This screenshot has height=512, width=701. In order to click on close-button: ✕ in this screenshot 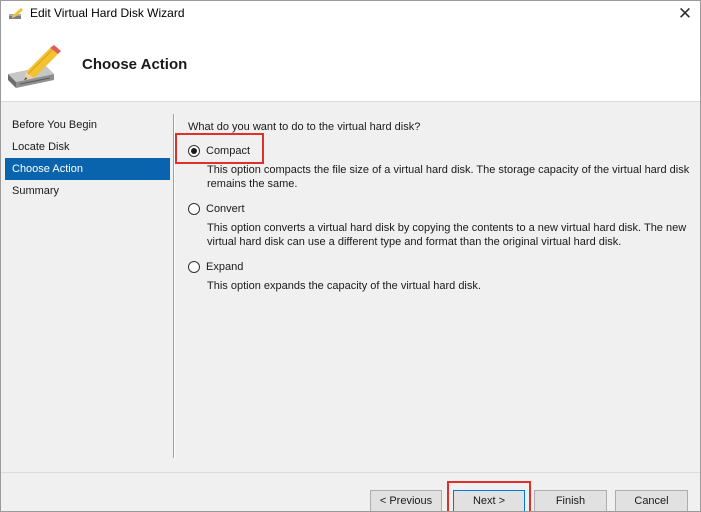, I will do `click(685, 13)`.